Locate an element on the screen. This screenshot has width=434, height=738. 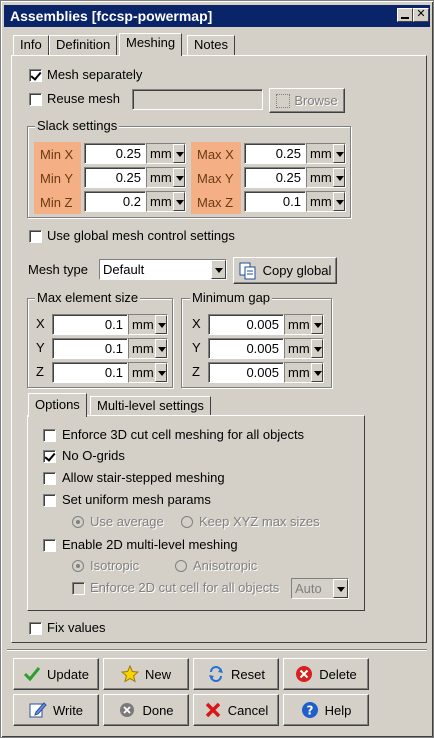
help-icon: ? is located at coordinates (310, 710).